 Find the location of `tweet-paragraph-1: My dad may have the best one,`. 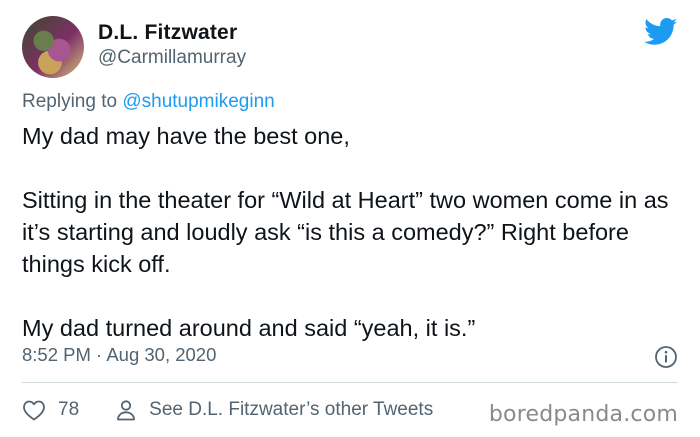

tweet-paragraph-1: My dad may have the best one, is located at coordinates (186, 136).